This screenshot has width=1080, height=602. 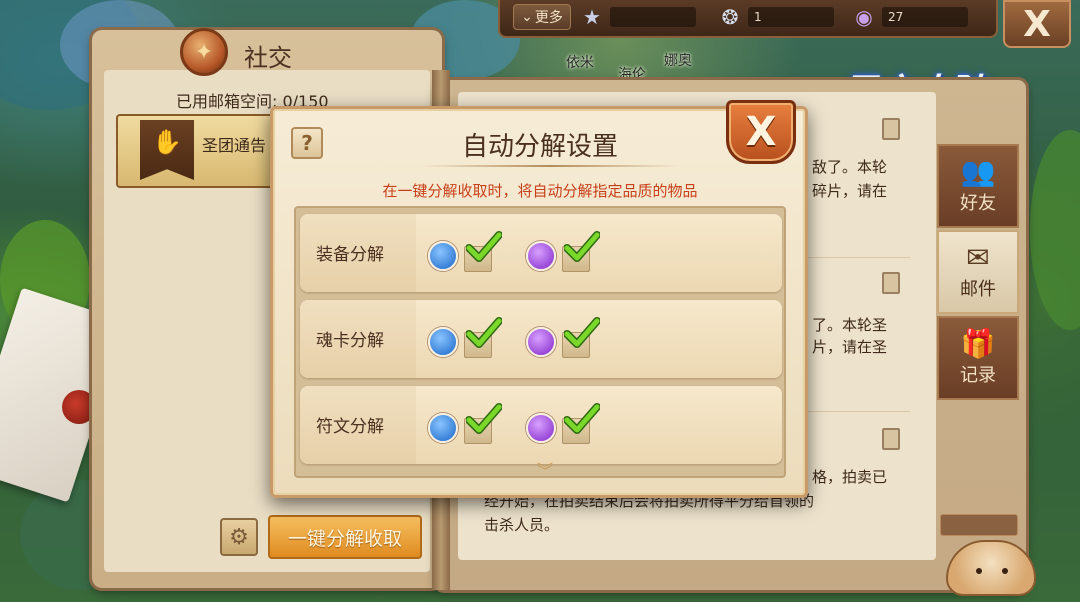 I want to click on tab-friends: 👥 好友, so click(x=978, y=186).